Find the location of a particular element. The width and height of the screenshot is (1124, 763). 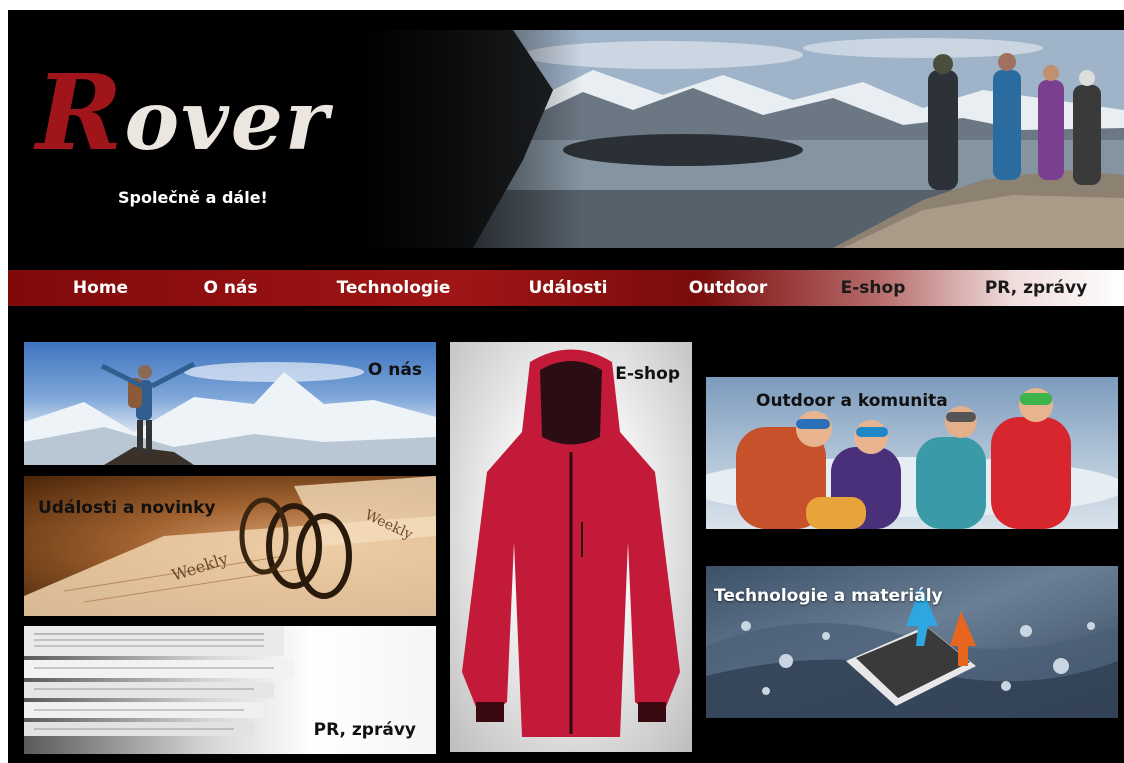

planner-rings-illustration: Weekly Weekly is located at coordinates (230, 546).